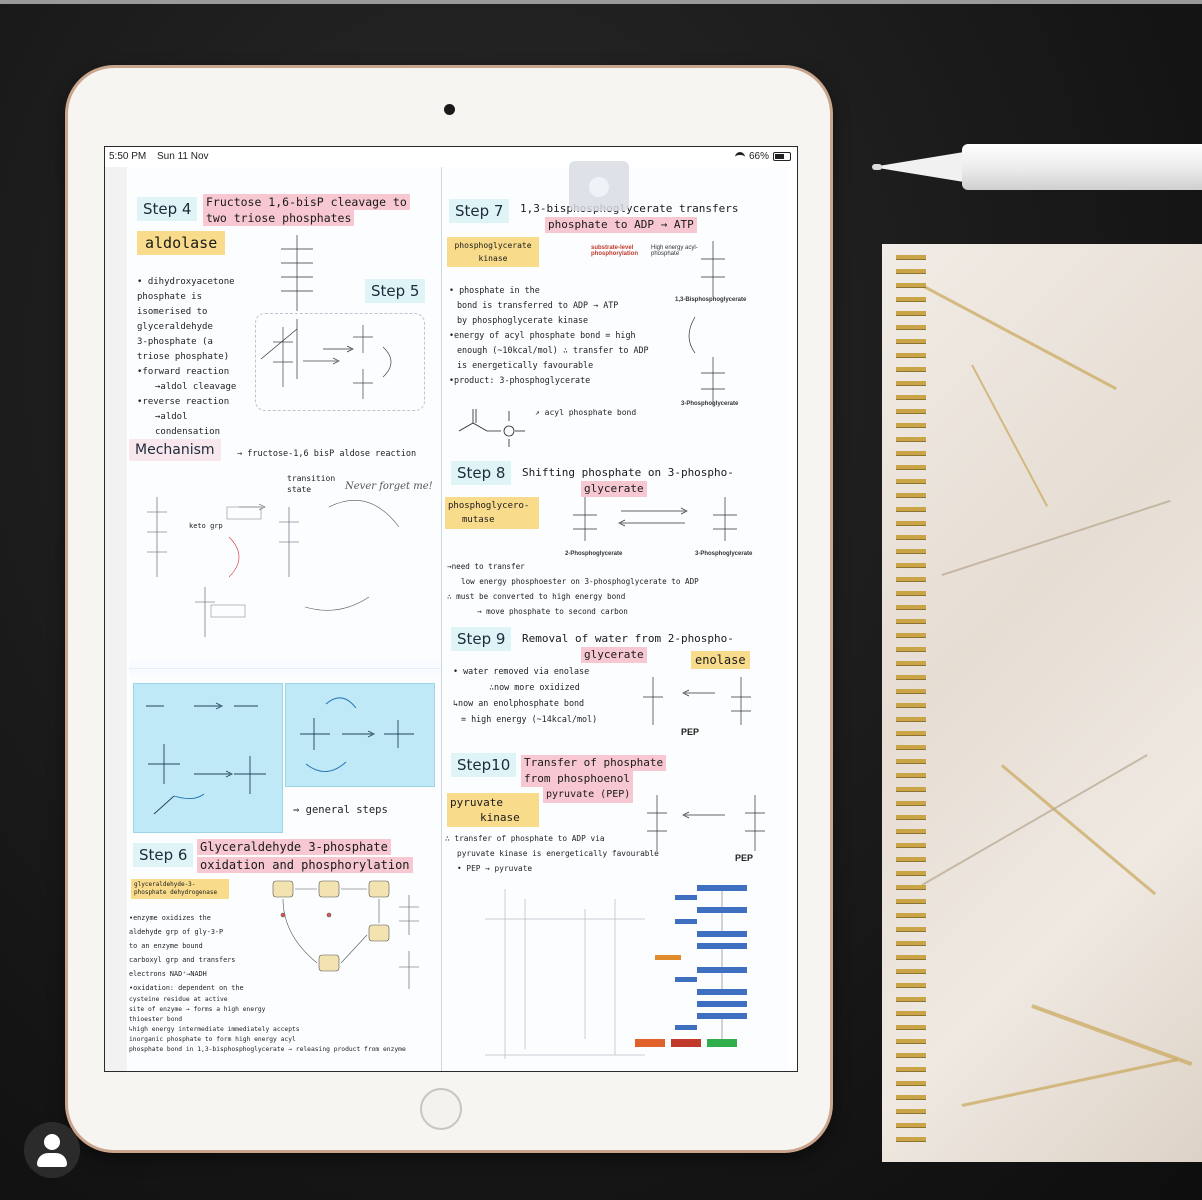 The width and height of the screenshot is (1202, 1200). I want to click on step7-compound-structures, so click(706, 323).